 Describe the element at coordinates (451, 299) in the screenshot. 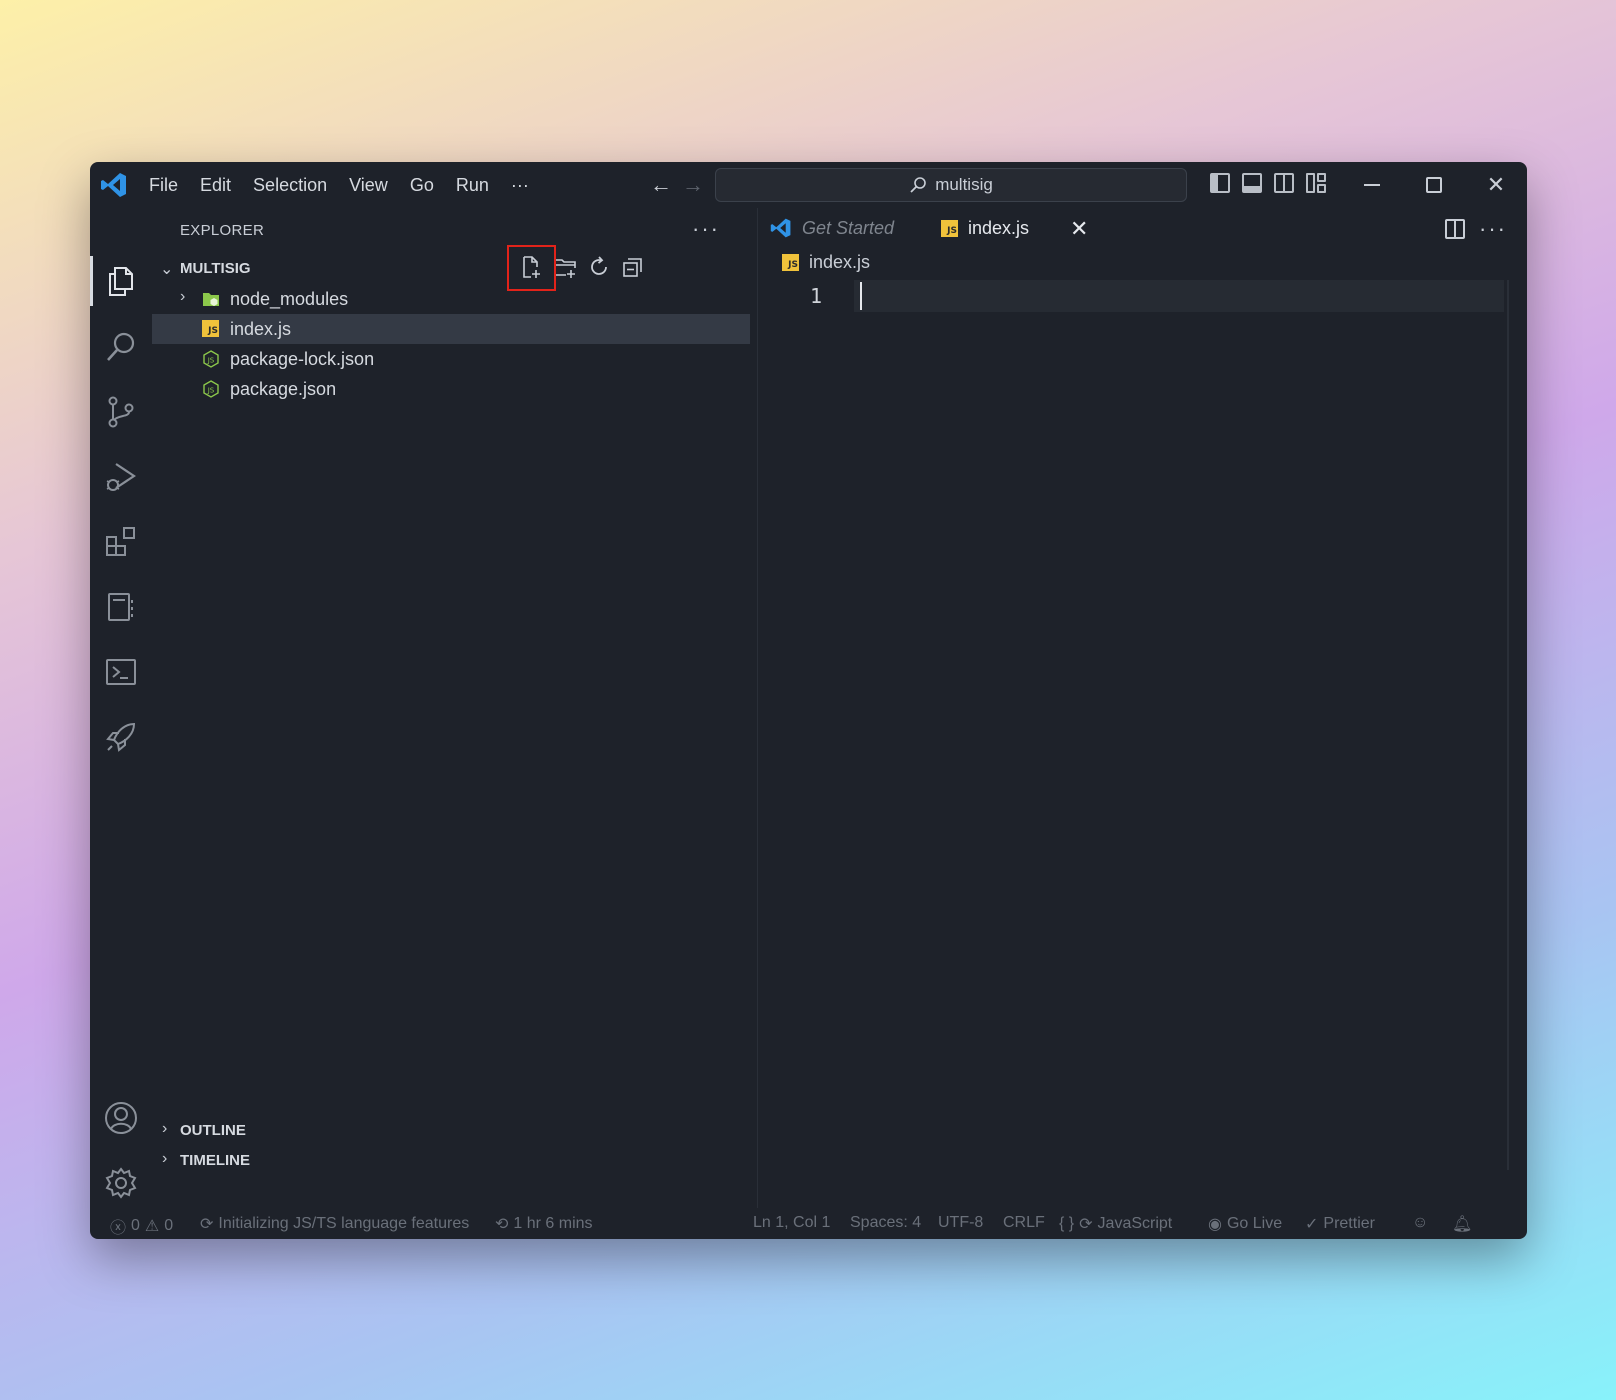

I see `tree-item-node-modules: › node_modules` at that location.